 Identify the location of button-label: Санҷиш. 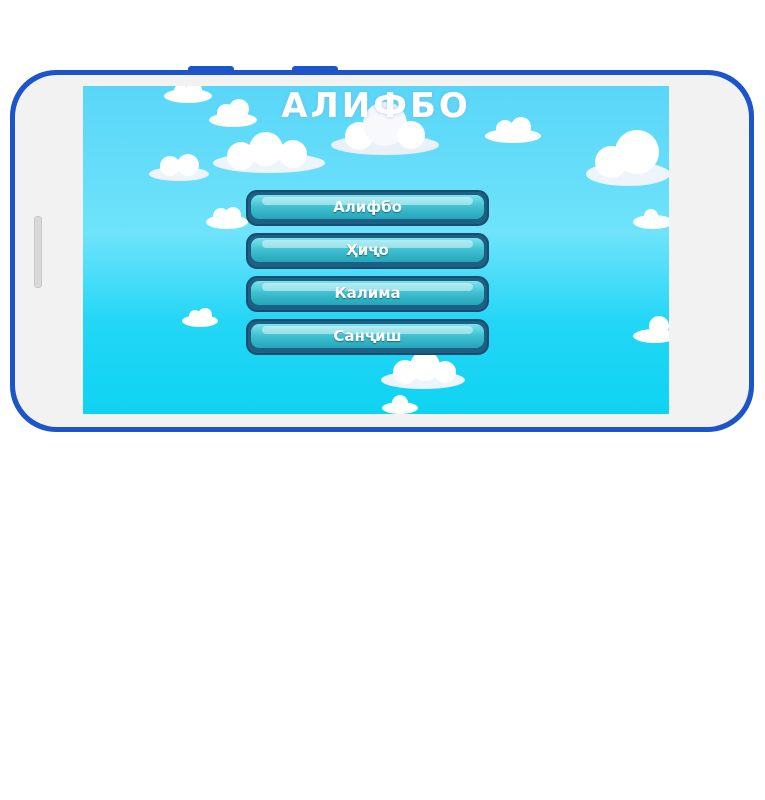
(367, 336).